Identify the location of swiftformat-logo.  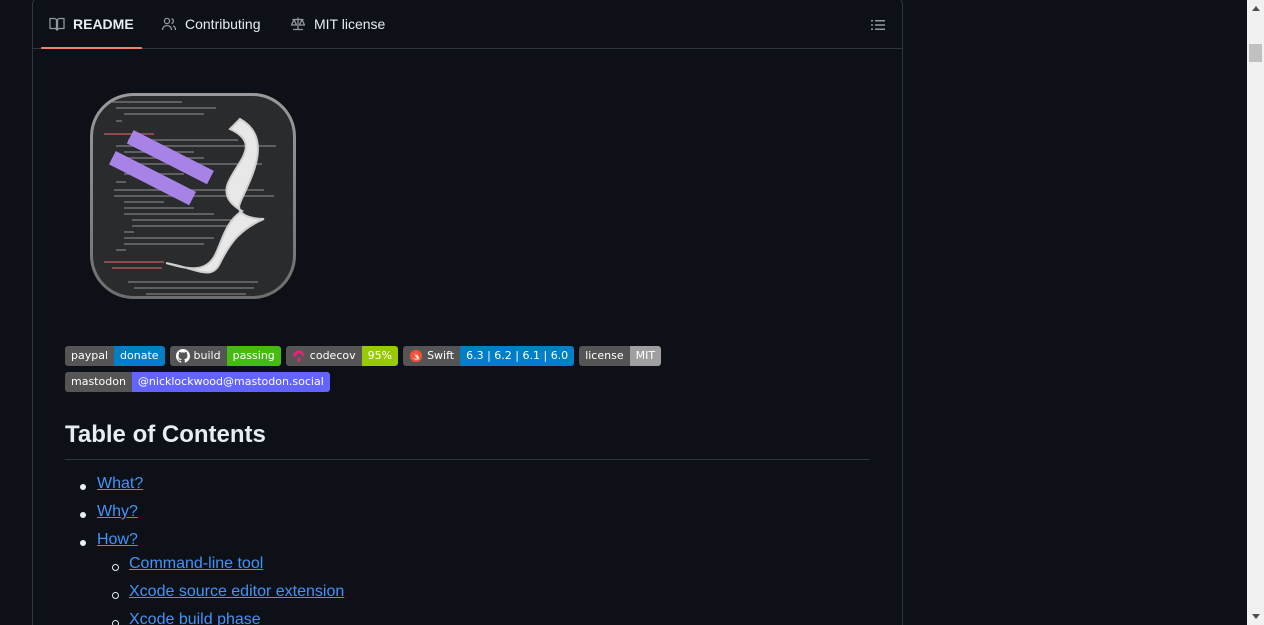
(193, 196).